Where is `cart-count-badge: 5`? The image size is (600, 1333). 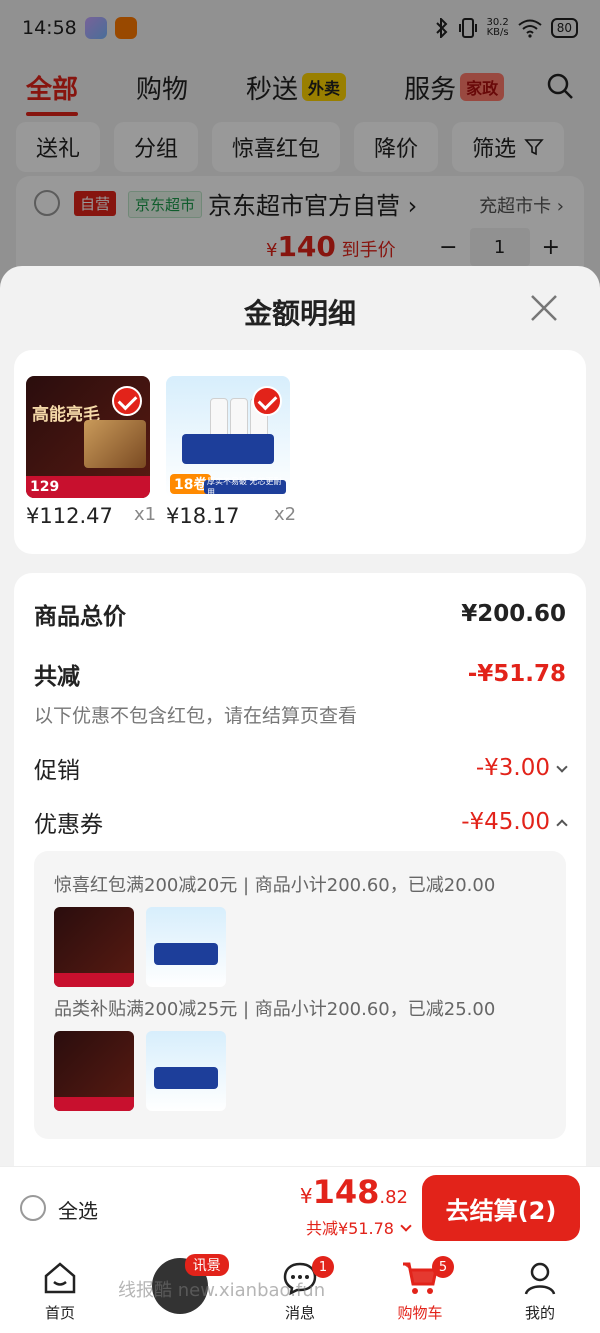 cart-count-badge: 5 is located at coordinates (443, 1267).